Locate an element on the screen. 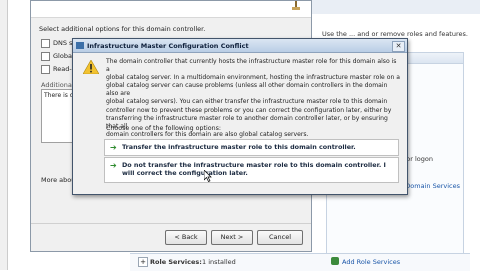 The width and height of the screenshot is (480, 271). dns-server-checkbox is located at coordinates (45, 43).